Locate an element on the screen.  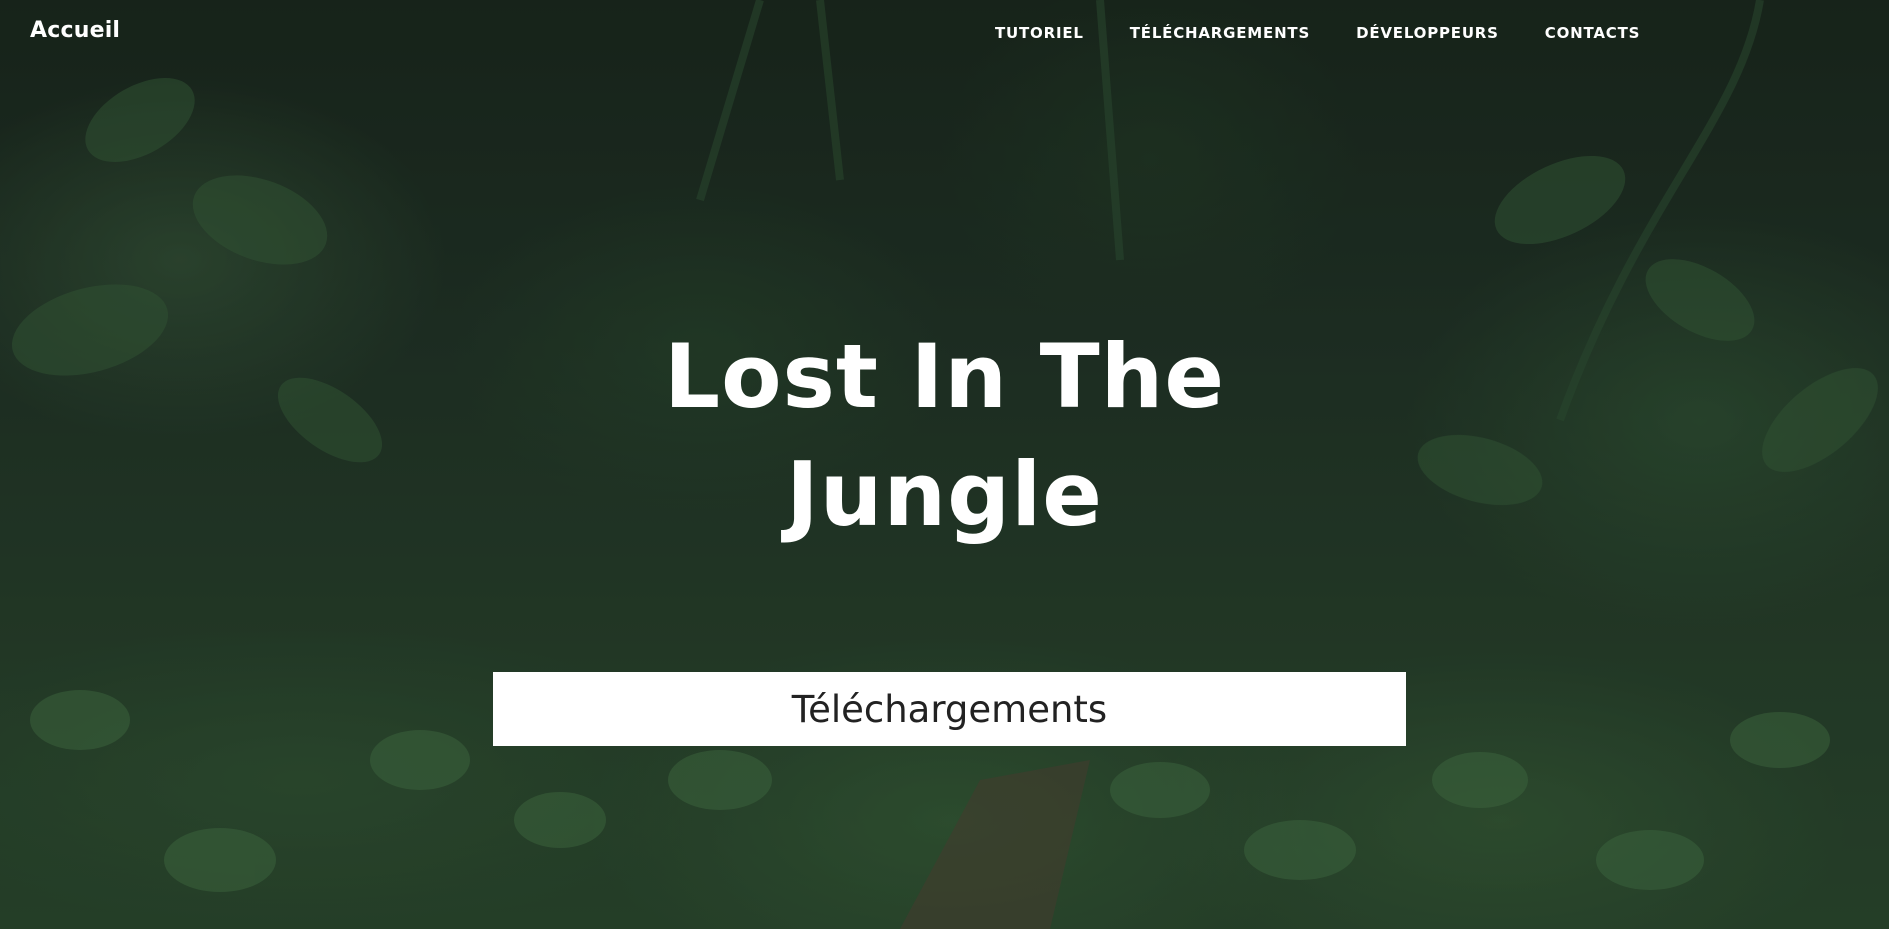
nav-developpeurs: DÉVELOPPEURS is located at coordinates (1427, 33).